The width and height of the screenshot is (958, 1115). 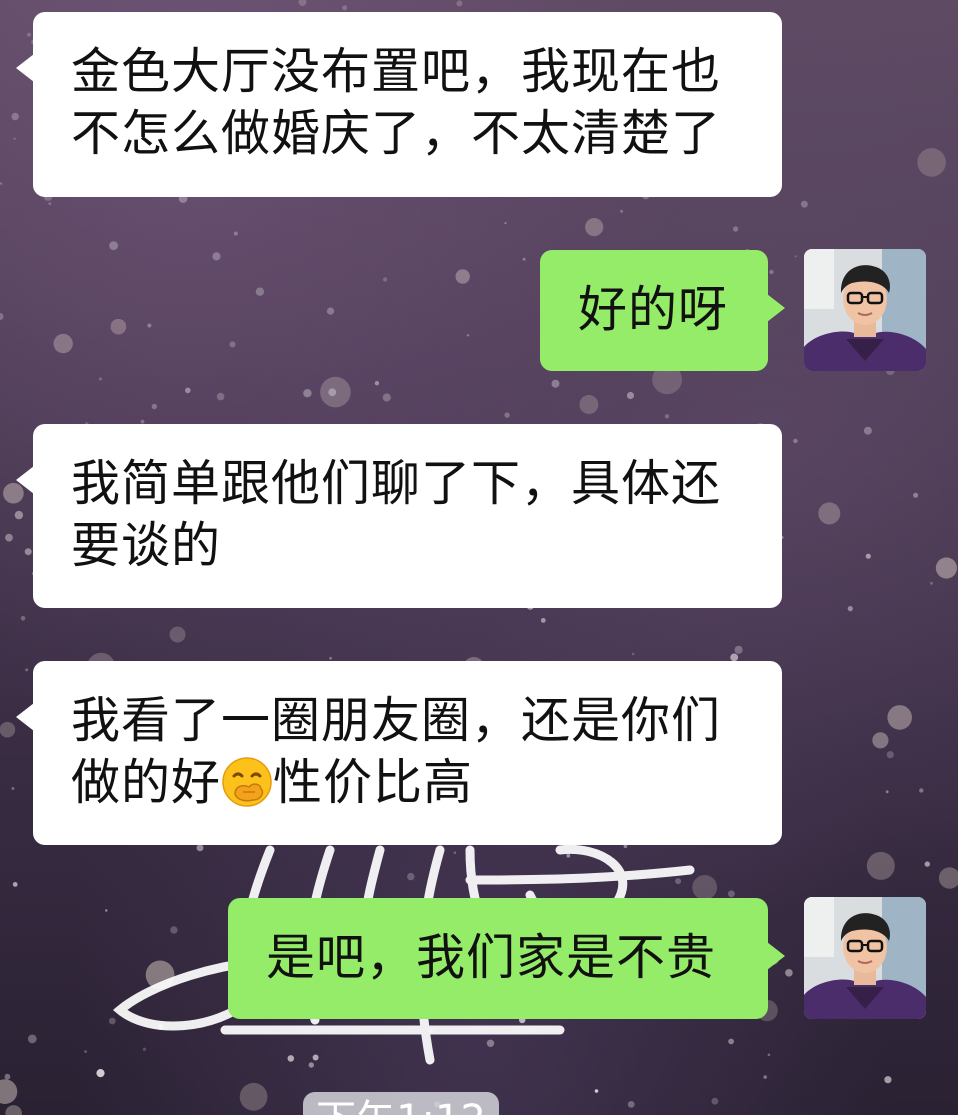 I want to click on outgoing-message-bubble: 是吧，我们家是不贵, so click(x=506, y=958).